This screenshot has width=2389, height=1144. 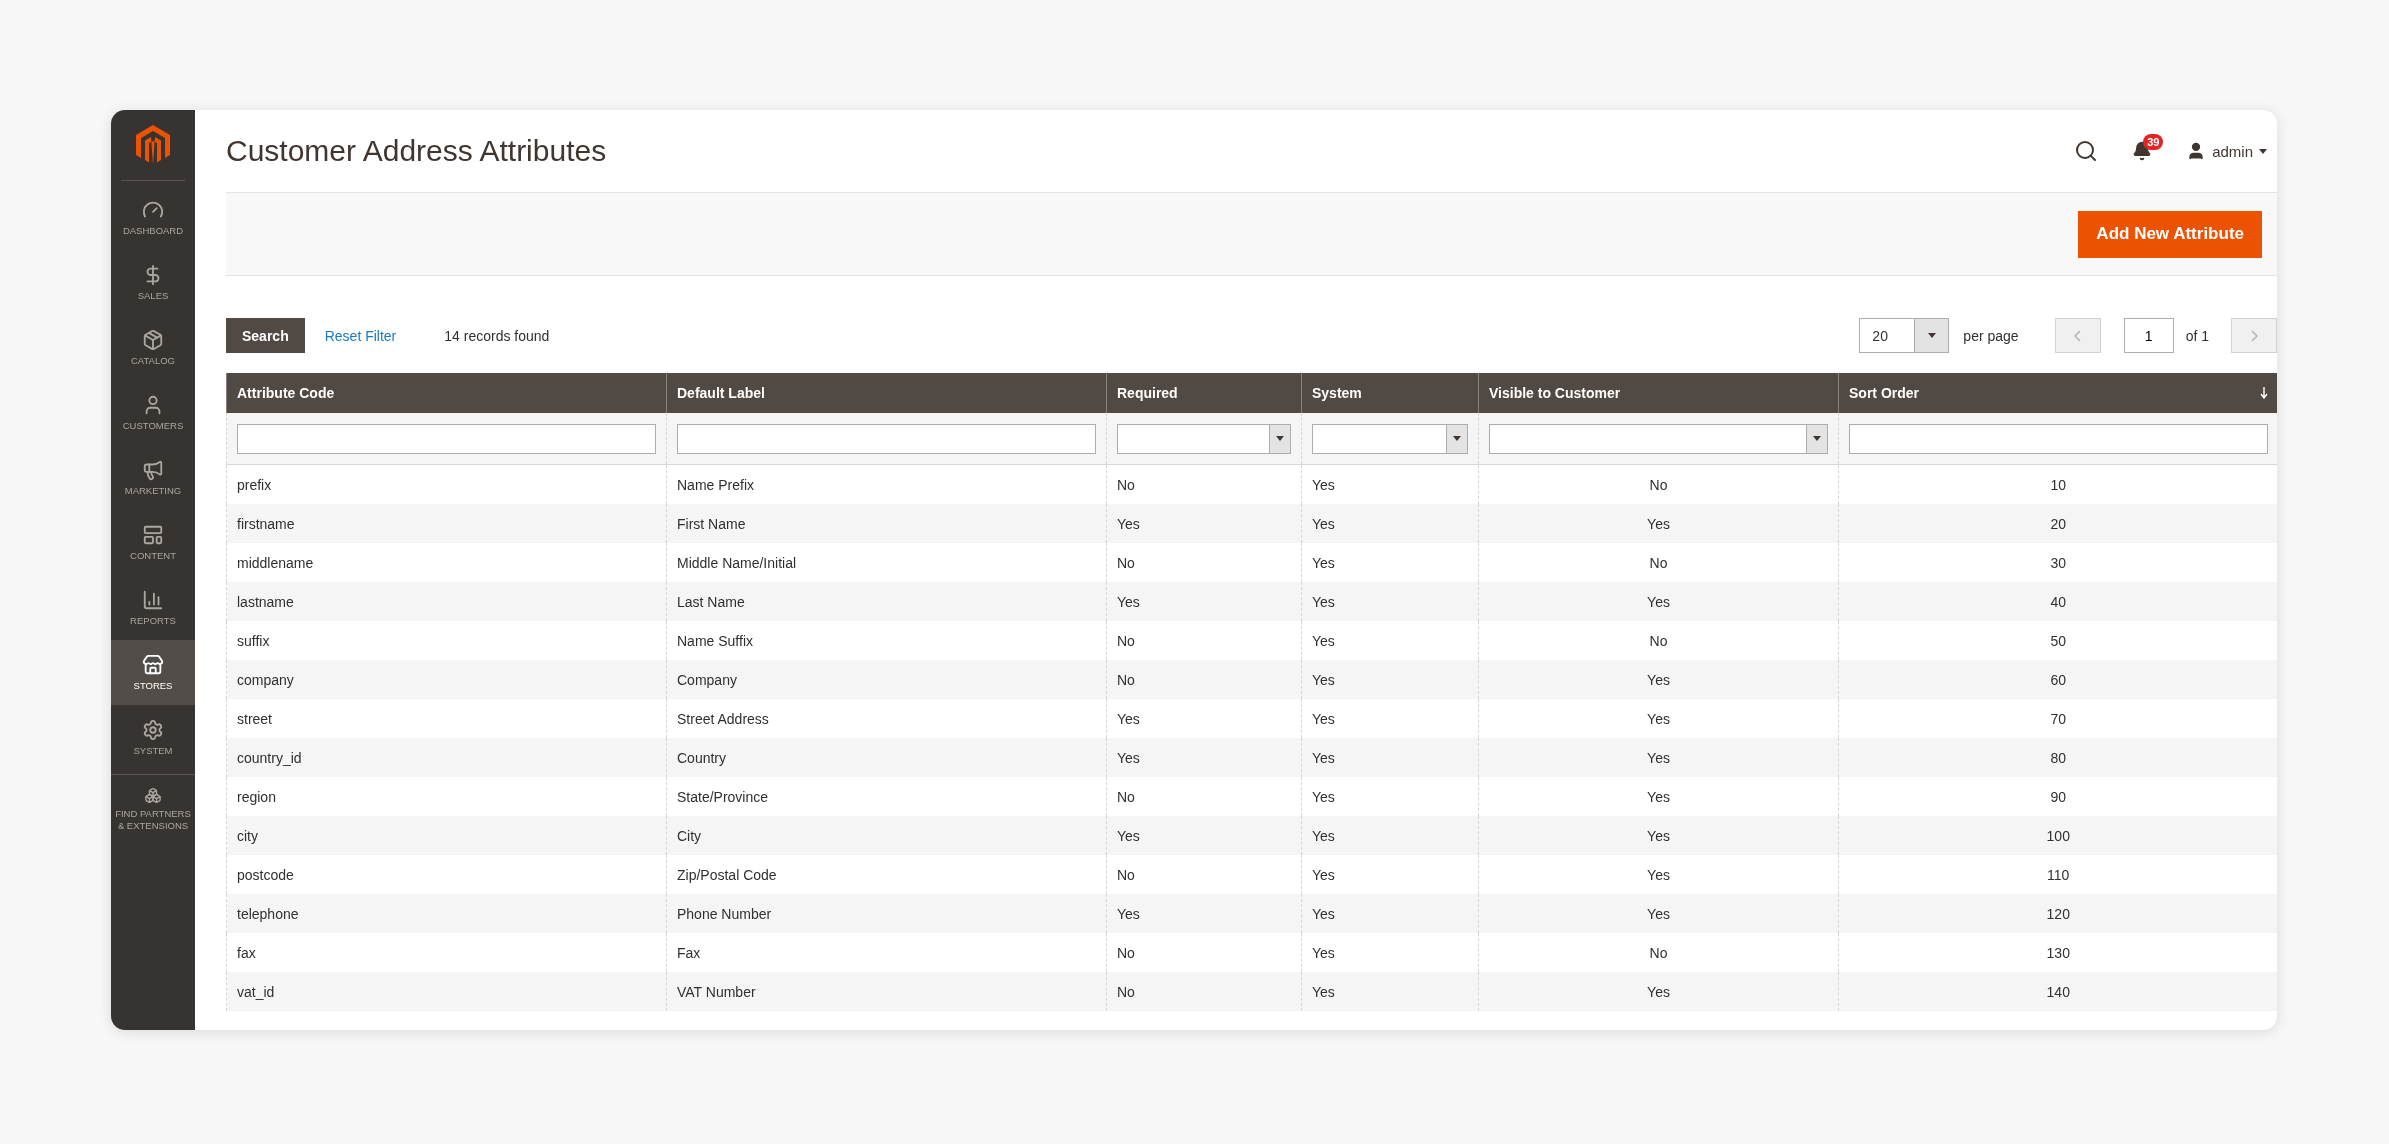 I want to click on sidebar-item: MARKETING, so click(x=153, y=477).